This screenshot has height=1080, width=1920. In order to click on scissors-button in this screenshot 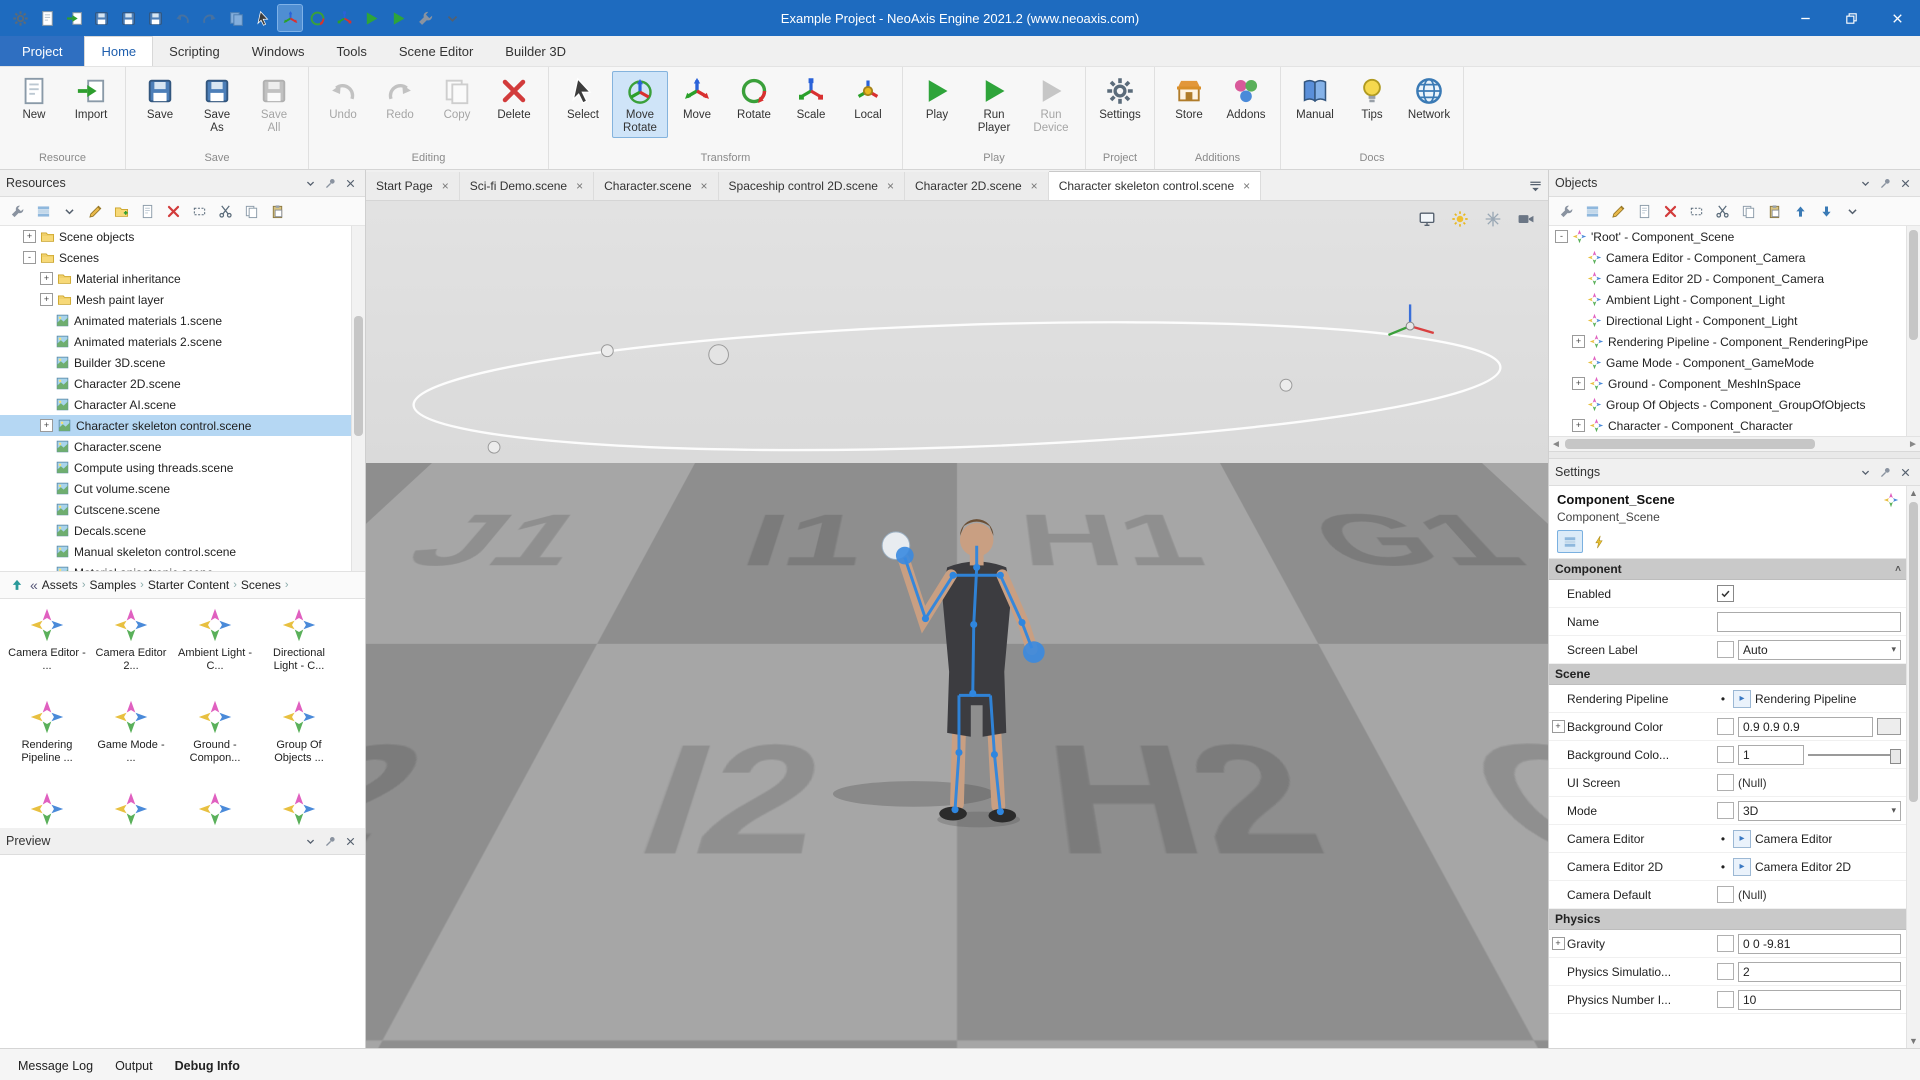, I will do `click(1722, 211)`.